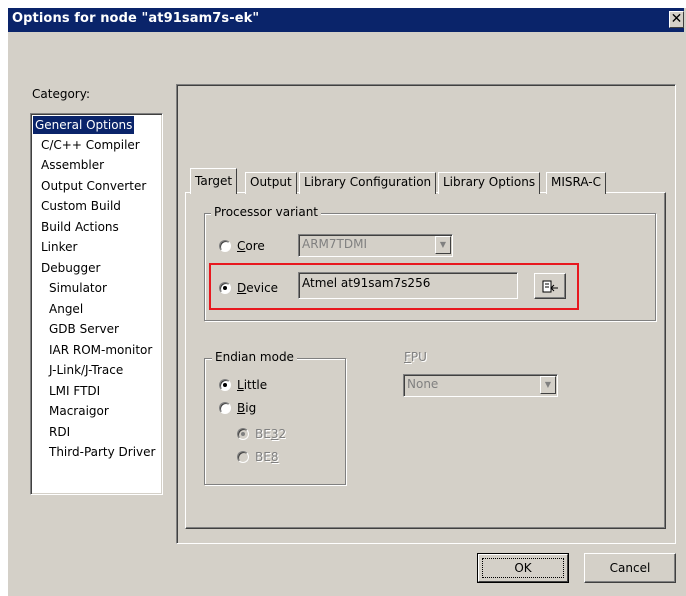  I want to click on tab-misra-c: MISRA-C, so click(576, 183).